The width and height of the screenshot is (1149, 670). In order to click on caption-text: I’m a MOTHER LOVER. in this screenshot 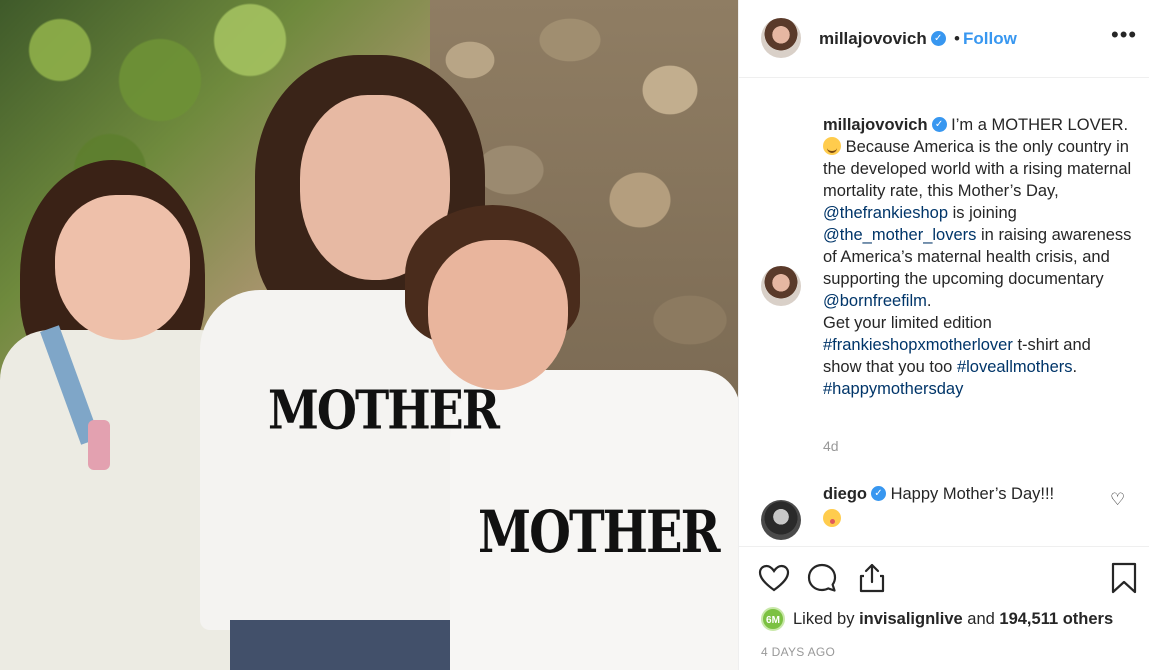, I will do `click(1040, 125)`.